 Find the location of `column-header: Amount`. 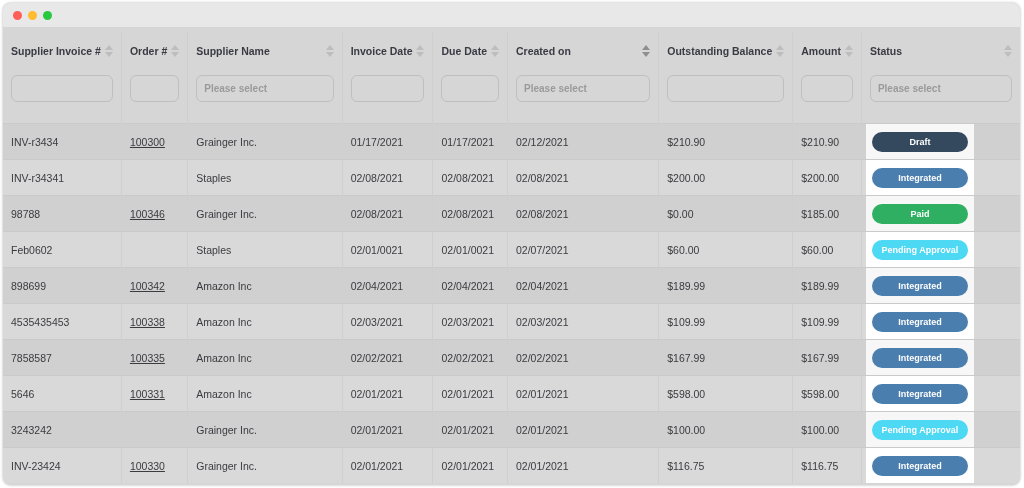

column-header: Amount is located at coordinates (821, 51).